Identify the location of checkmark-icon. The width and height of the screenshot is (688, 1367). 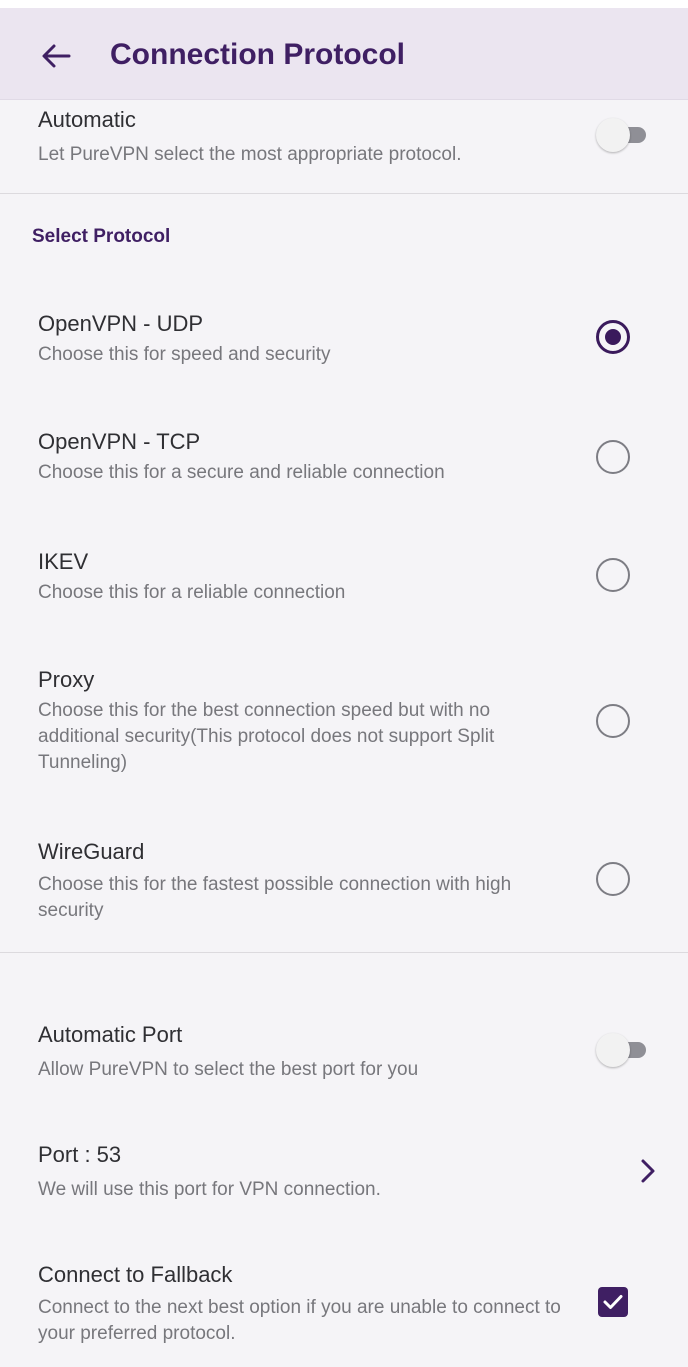
(613, 1302).